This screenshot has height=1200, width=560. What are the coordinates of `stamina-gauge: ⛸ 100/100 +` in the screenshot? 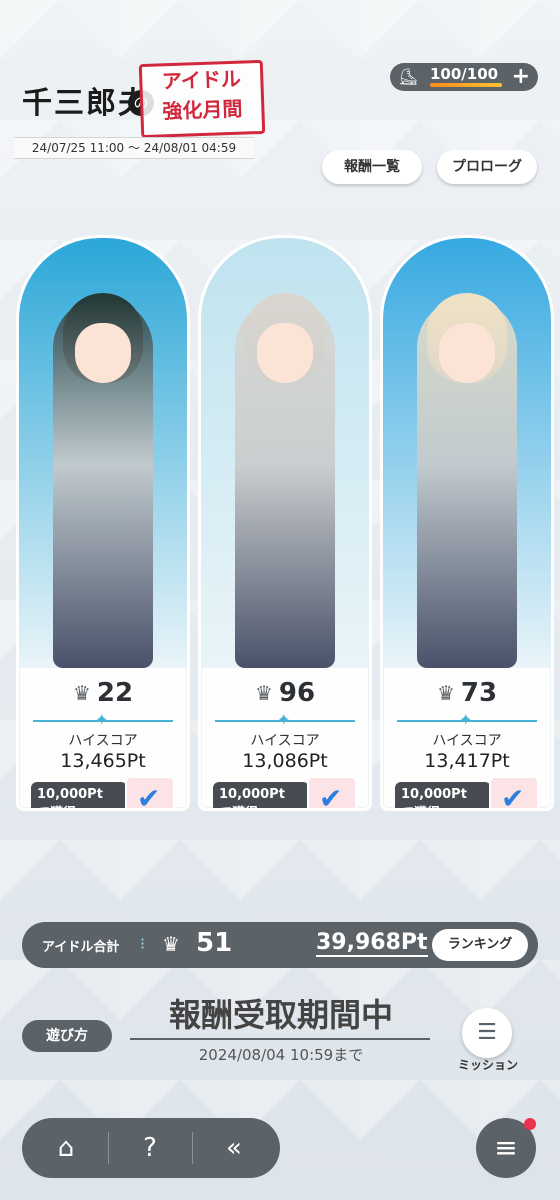 It's located at (464, 77).